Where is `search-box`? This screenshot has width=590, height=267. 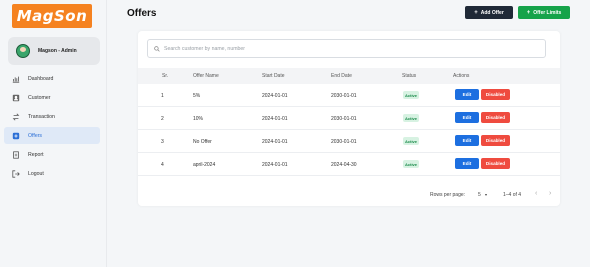 search-box is located at coordinates (346, 48).